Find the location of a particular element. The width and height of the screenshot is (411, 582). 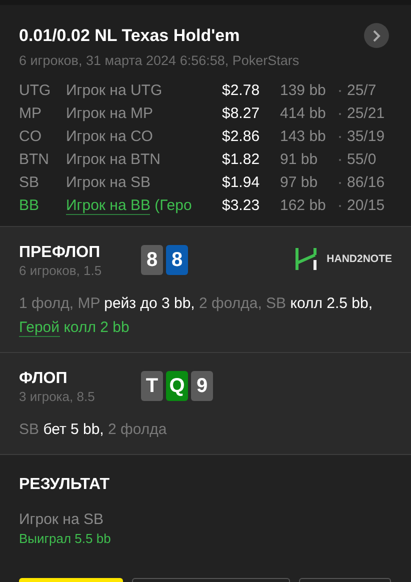

player-stack: $1.94 is located at coordinates (241, 183).